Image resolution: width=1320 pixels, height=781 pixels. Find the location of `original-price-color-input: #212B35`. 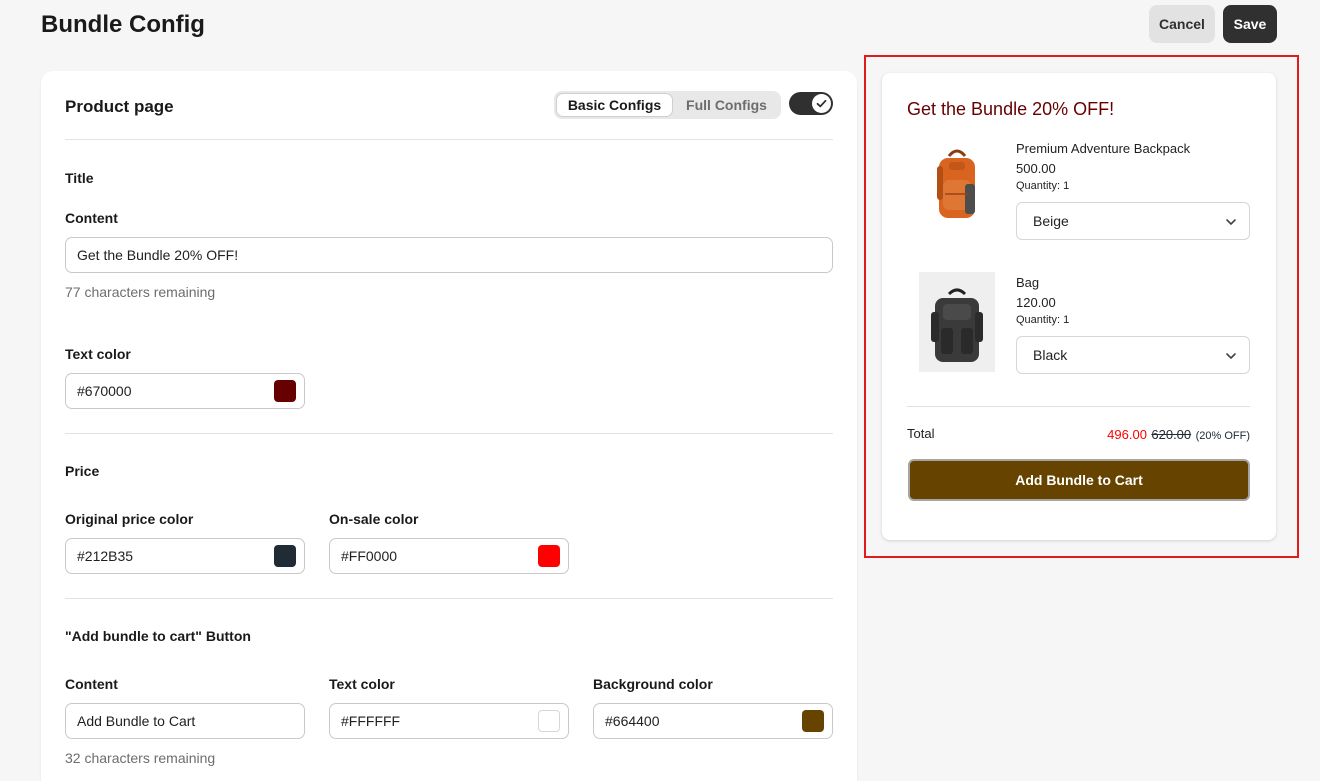

original-price-color-input: #212B35 is located at coordinates (185, 556).